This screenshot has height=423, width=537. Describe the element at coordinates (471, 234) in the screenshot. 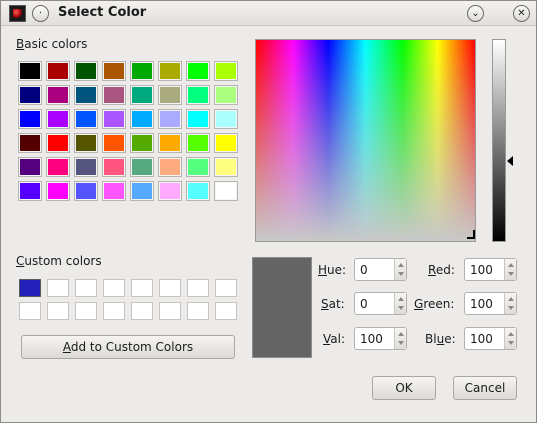

I see `spectrum-crosshair` at that location.